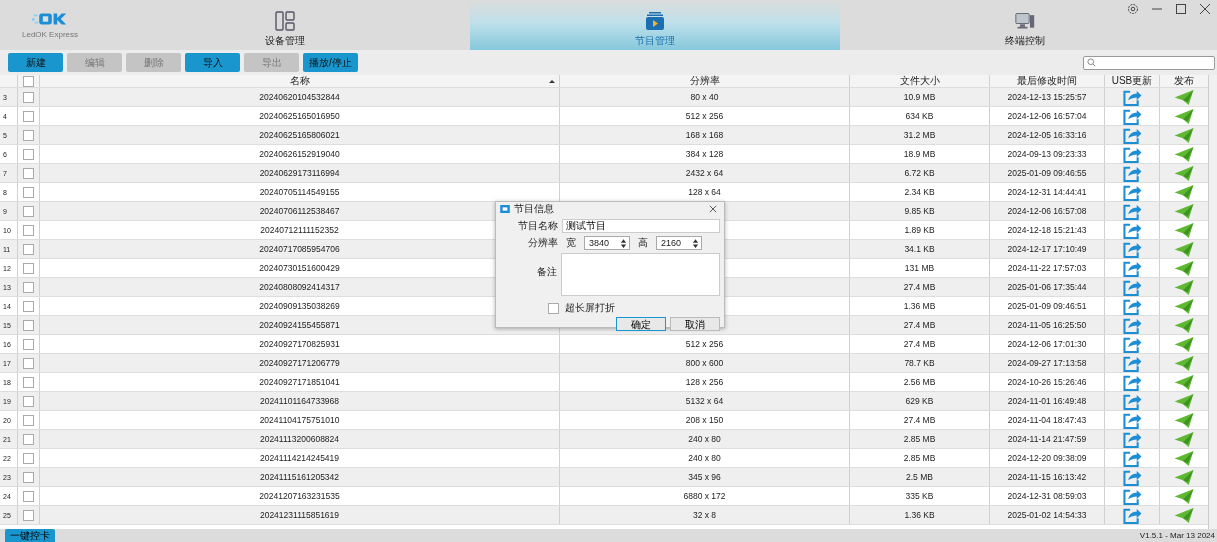  What do you see at coordinates (679, 243) in the screenshot?
I see `height-spinbox: 2160` at bounding box center [679, 243].